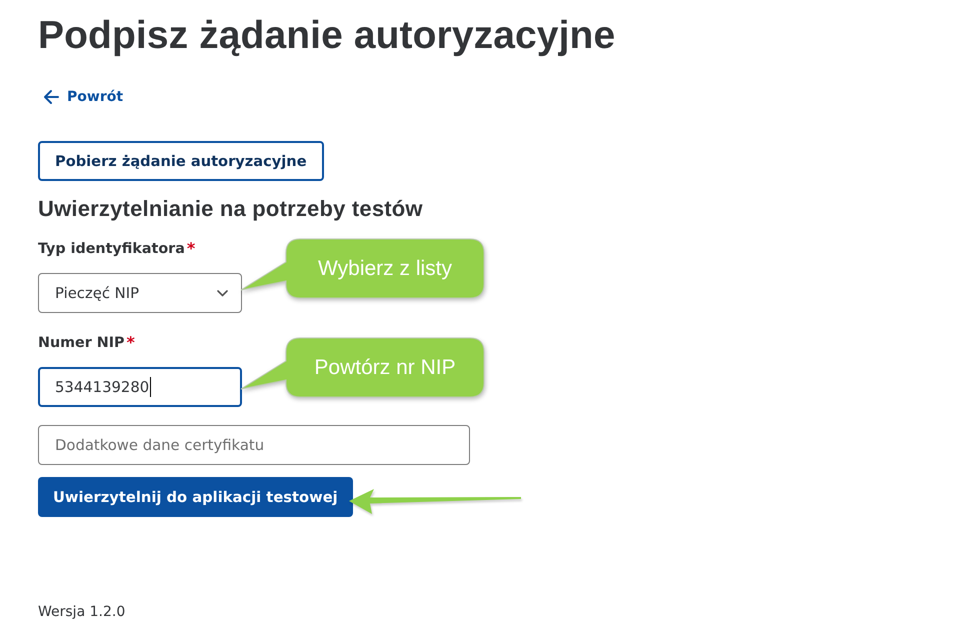 This screenshot has width=971, height=637. I want to click on back-link: Powrót, so click(81, 97).